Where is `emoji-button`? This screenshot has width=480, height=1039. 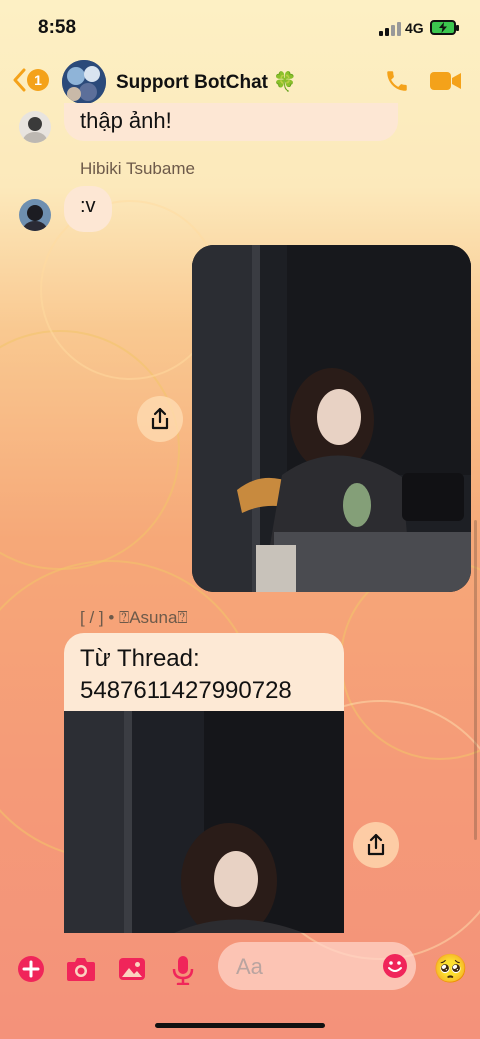
emoji-button is located at coordinates (395, 968).